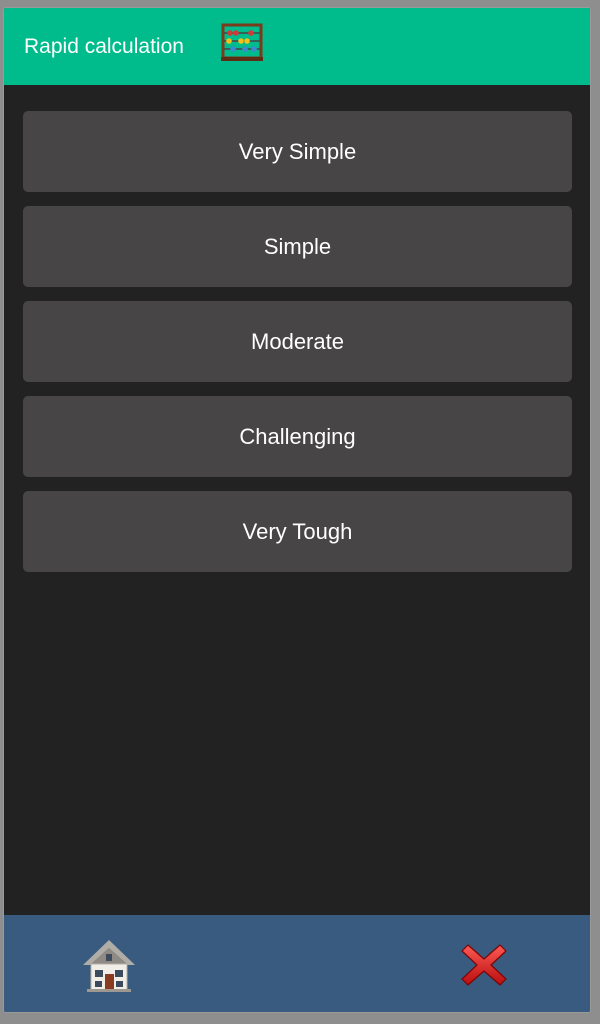  I want to click on house-icon, so click(109, 966).